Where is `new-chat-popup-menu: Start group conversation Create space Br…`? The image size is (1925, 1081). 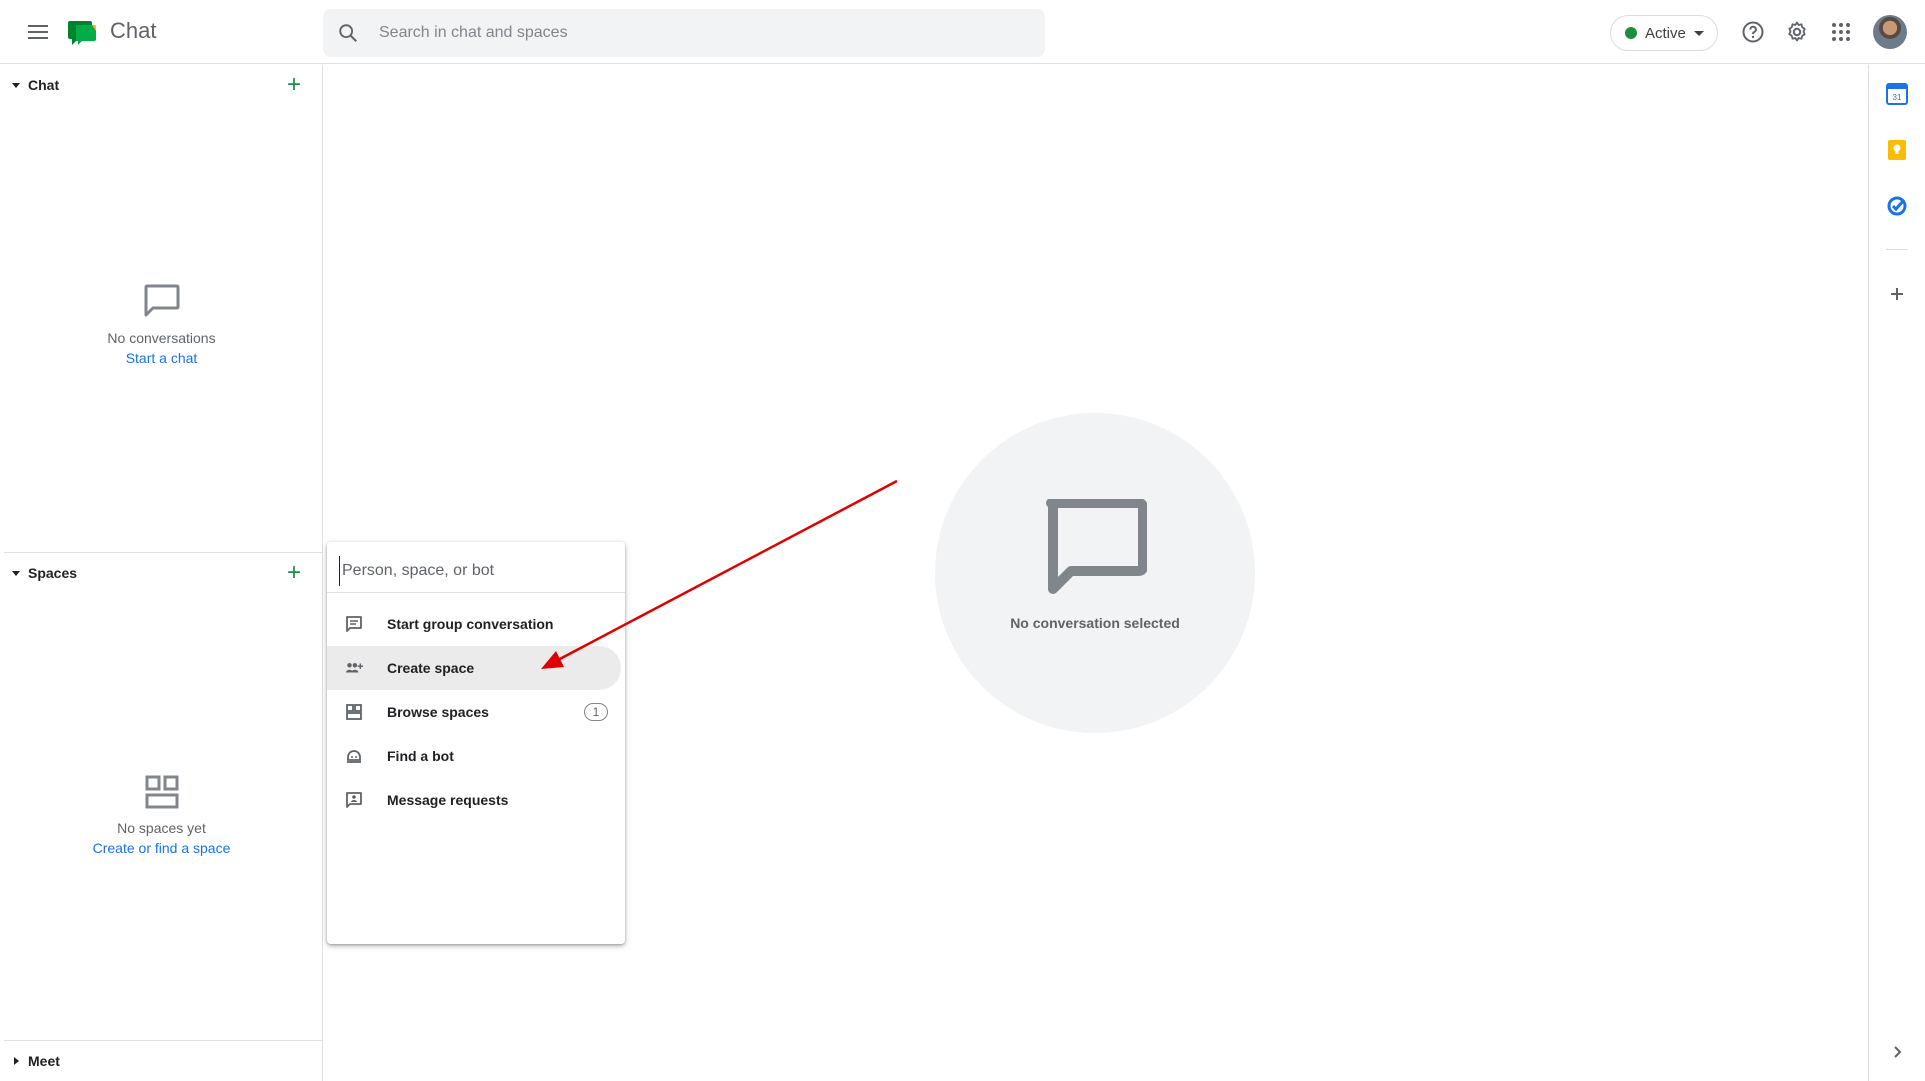 new-chat-popup-menu: Start group conversation Create space Br… is located at coordinates (476, 743).